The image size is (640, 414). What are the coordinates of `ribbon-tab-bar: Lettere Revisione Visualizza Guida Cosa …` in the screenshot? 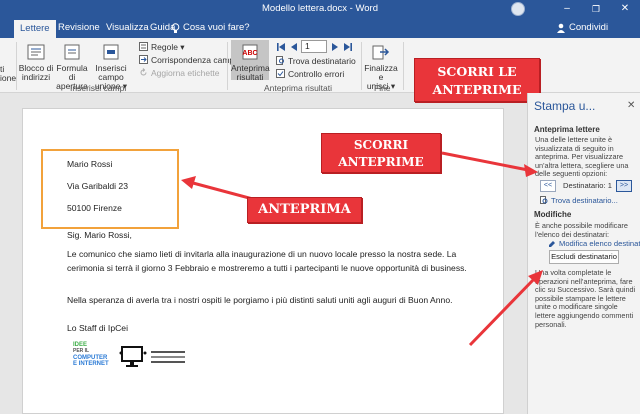 It's located at (320, 28).